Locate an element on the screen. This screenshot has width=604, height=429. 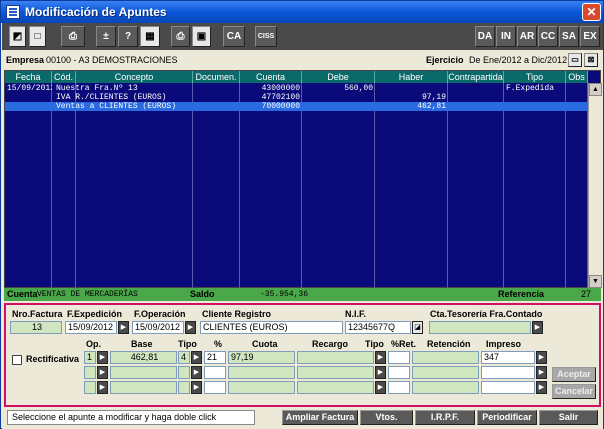
col-divider is located at coordinates (476, 185).